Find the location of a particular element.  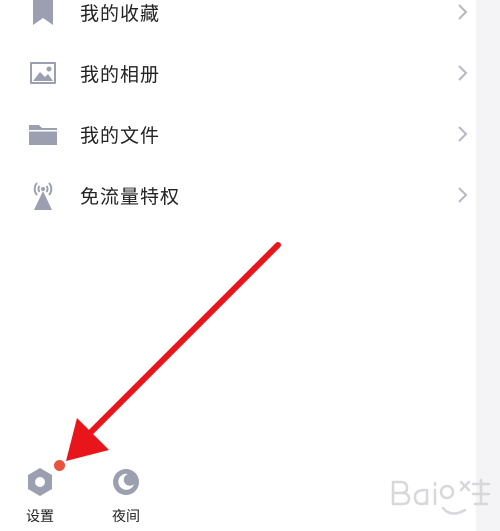

menu-item-files: 我的文件 is located at coordinates (238, 134).